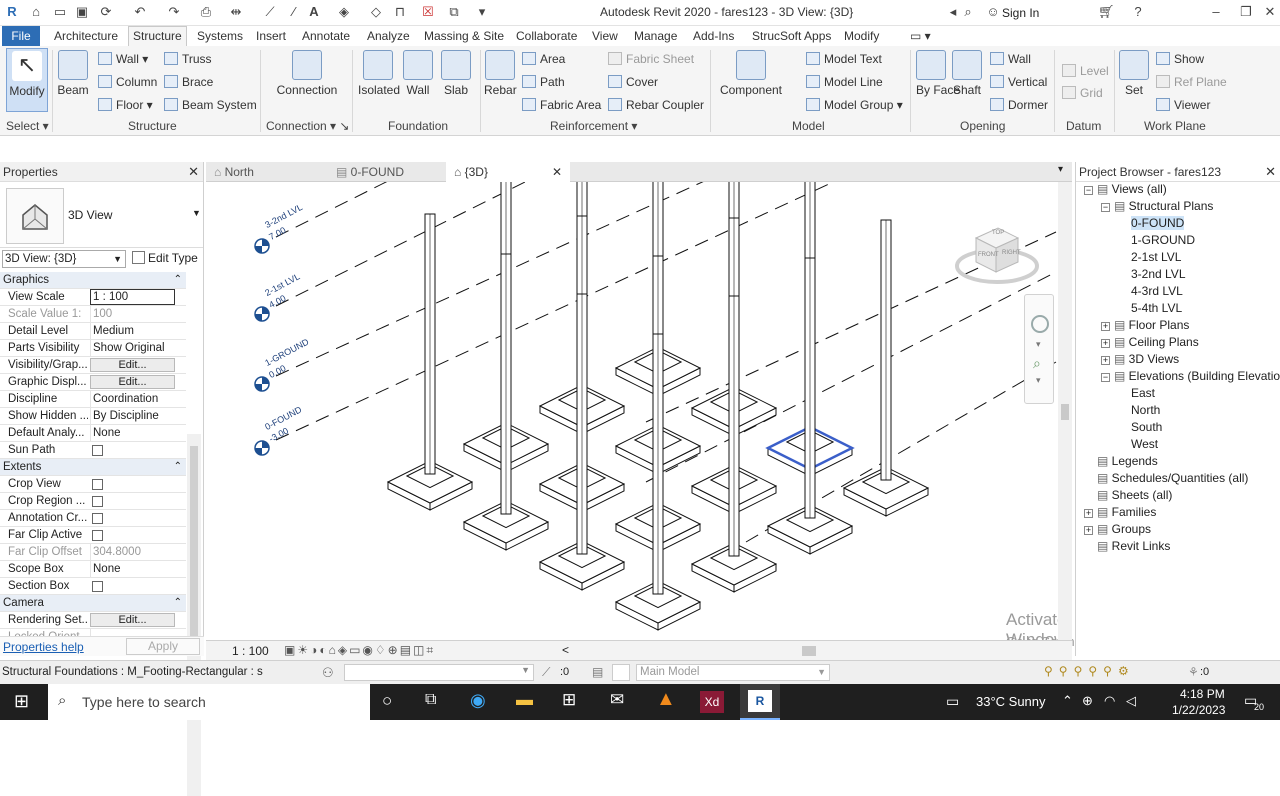  Describe the element at coordinates (1125, 189) in the screenshot. I see `browser-item: − ▤ Views (all)` at that location.